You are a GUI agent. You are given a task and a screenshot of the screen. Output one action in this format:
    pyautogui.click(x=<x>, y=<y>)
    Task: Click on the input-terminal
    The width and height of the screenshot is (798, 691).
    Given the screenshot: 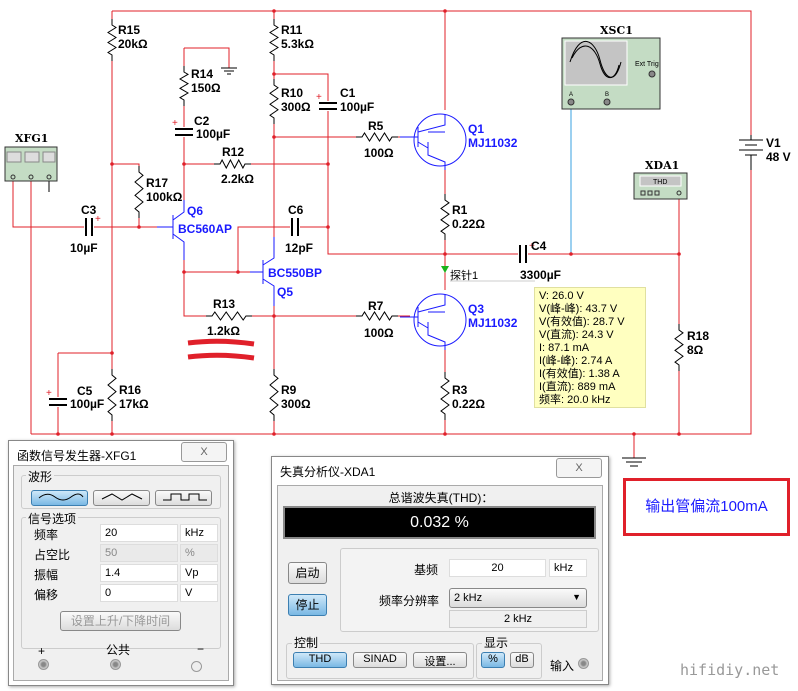 What is the action you would take?
    pyautogui.click(x=583, y=663)
    